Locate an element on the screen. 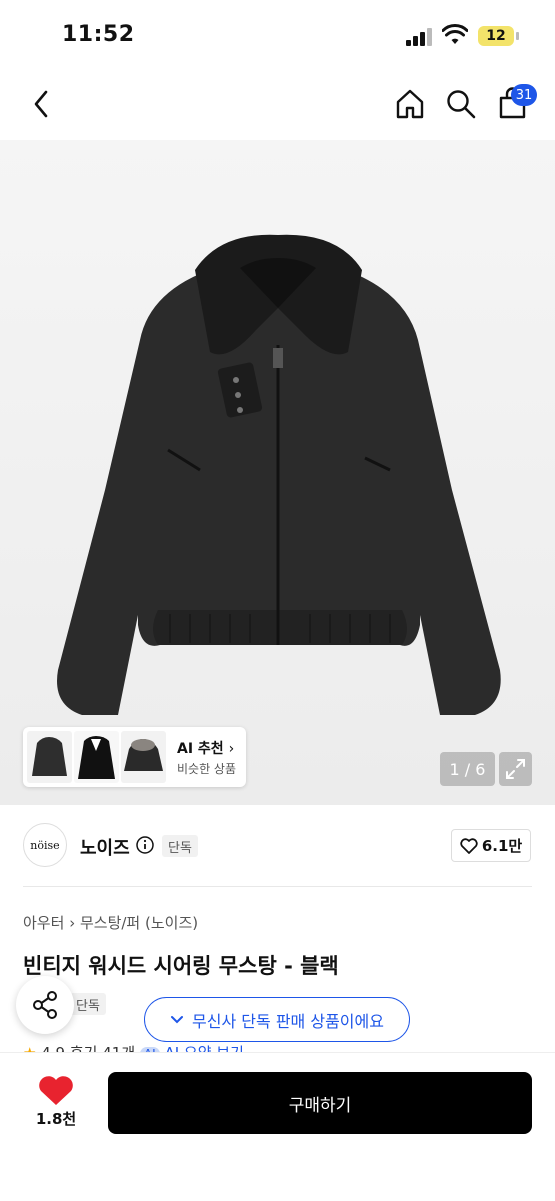 The width and height of the screenshot is (555, 1201). product-tag: 단독 is located at coordinates (88, 1004).